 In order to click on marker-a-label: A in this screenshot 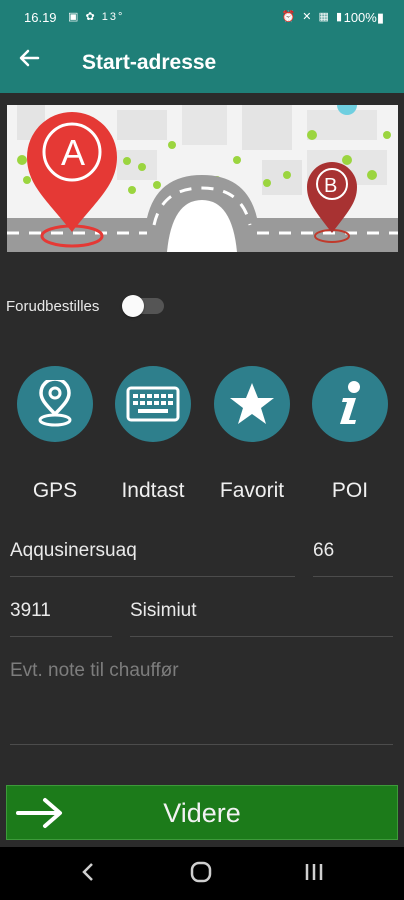, I will do `click(73, 152)`.